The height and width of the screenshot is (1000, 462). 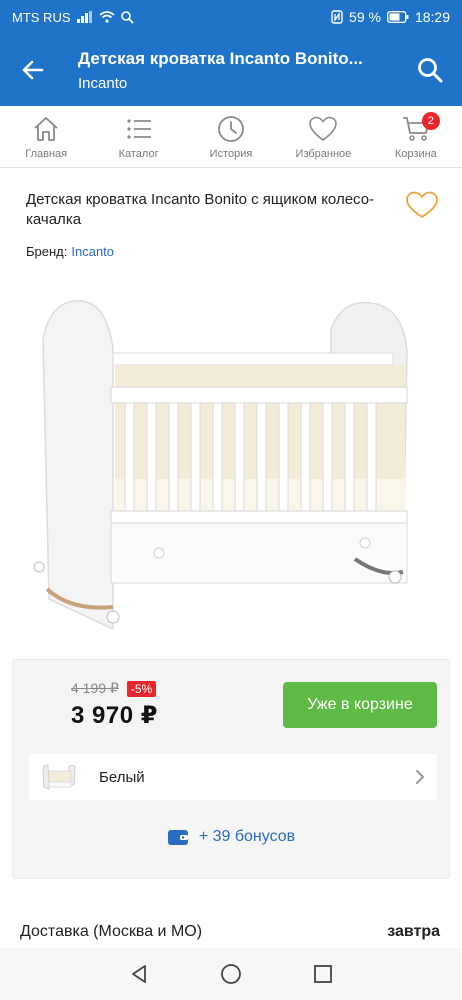 I want to click on bonus-text: + 39 бонусов, so click(x=247, y=836).